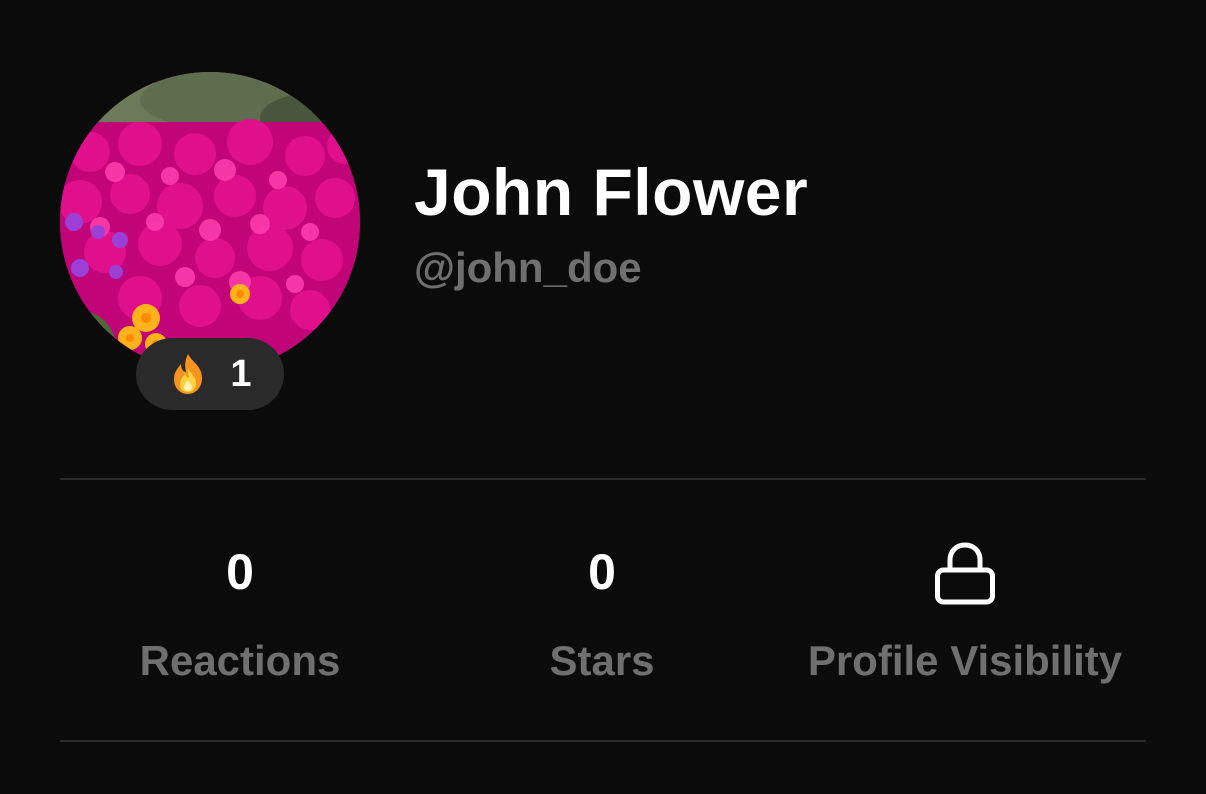  I want to click on display-name: John Flower, so click(611, 192).